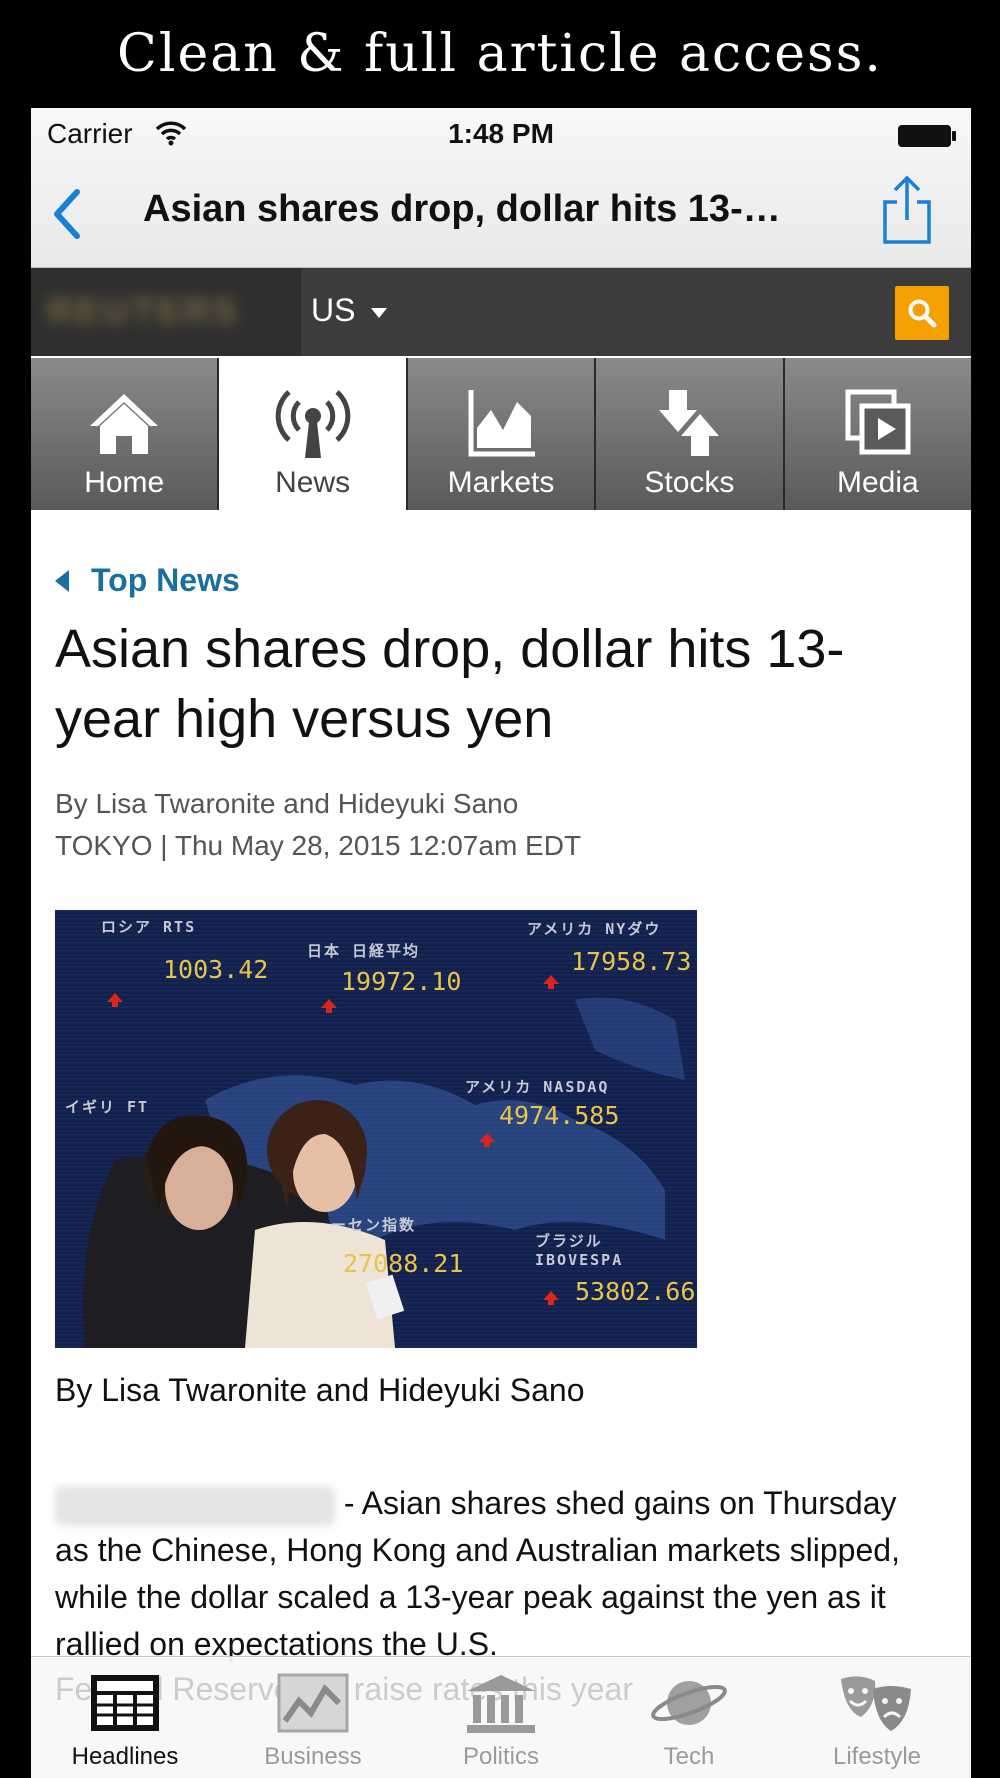 The width and height of the screenshot is (1000, 1778). What do you see at coordinates (313, 1756) in the screenshot?
I see `tabbar-label: Business` at bounding box center [313, 1756].